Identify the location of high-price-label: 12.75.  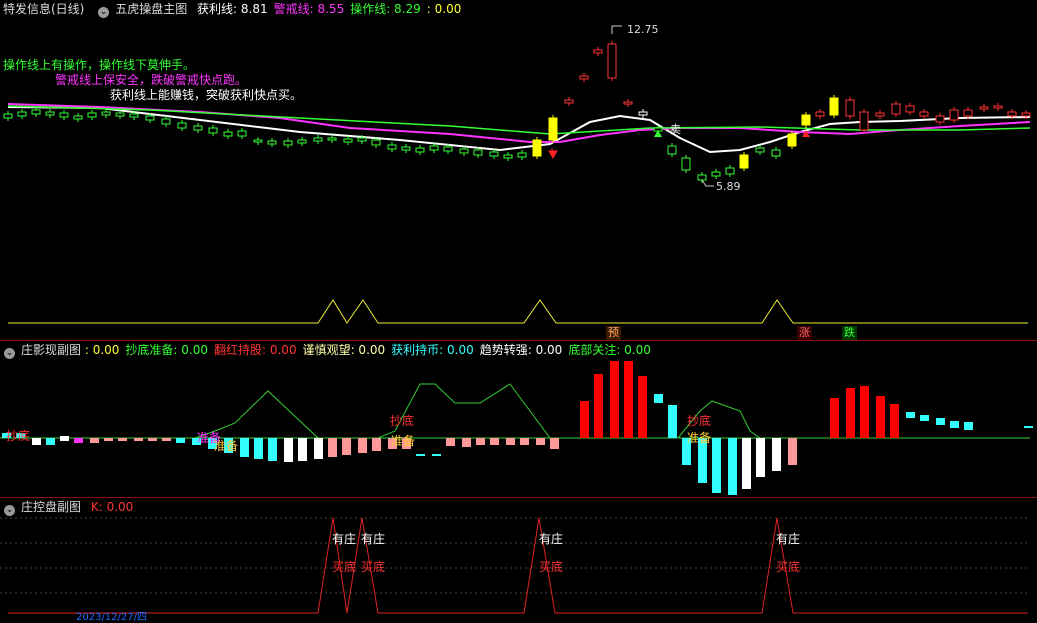
(643, 29).